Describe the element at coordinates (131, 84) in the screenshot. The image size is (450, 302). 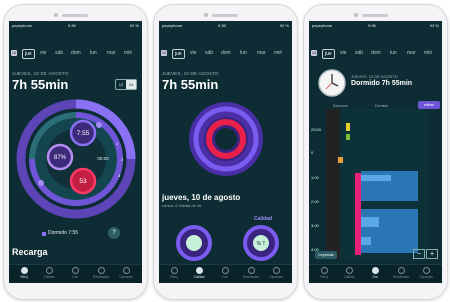
I see `format-24: 24` at that location.